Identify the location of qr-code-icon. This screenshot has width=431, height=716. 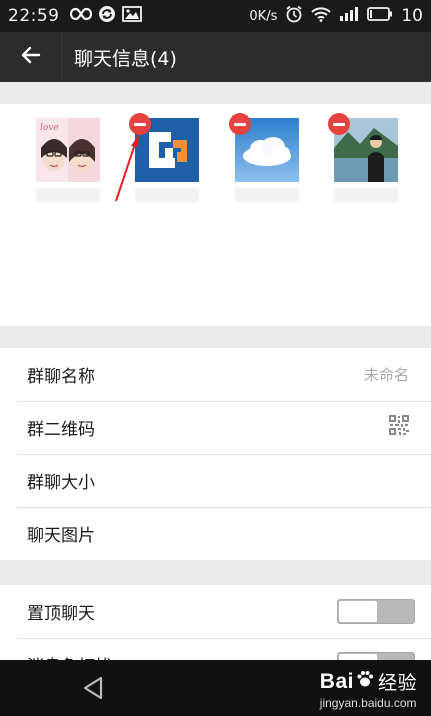
(399, 427).